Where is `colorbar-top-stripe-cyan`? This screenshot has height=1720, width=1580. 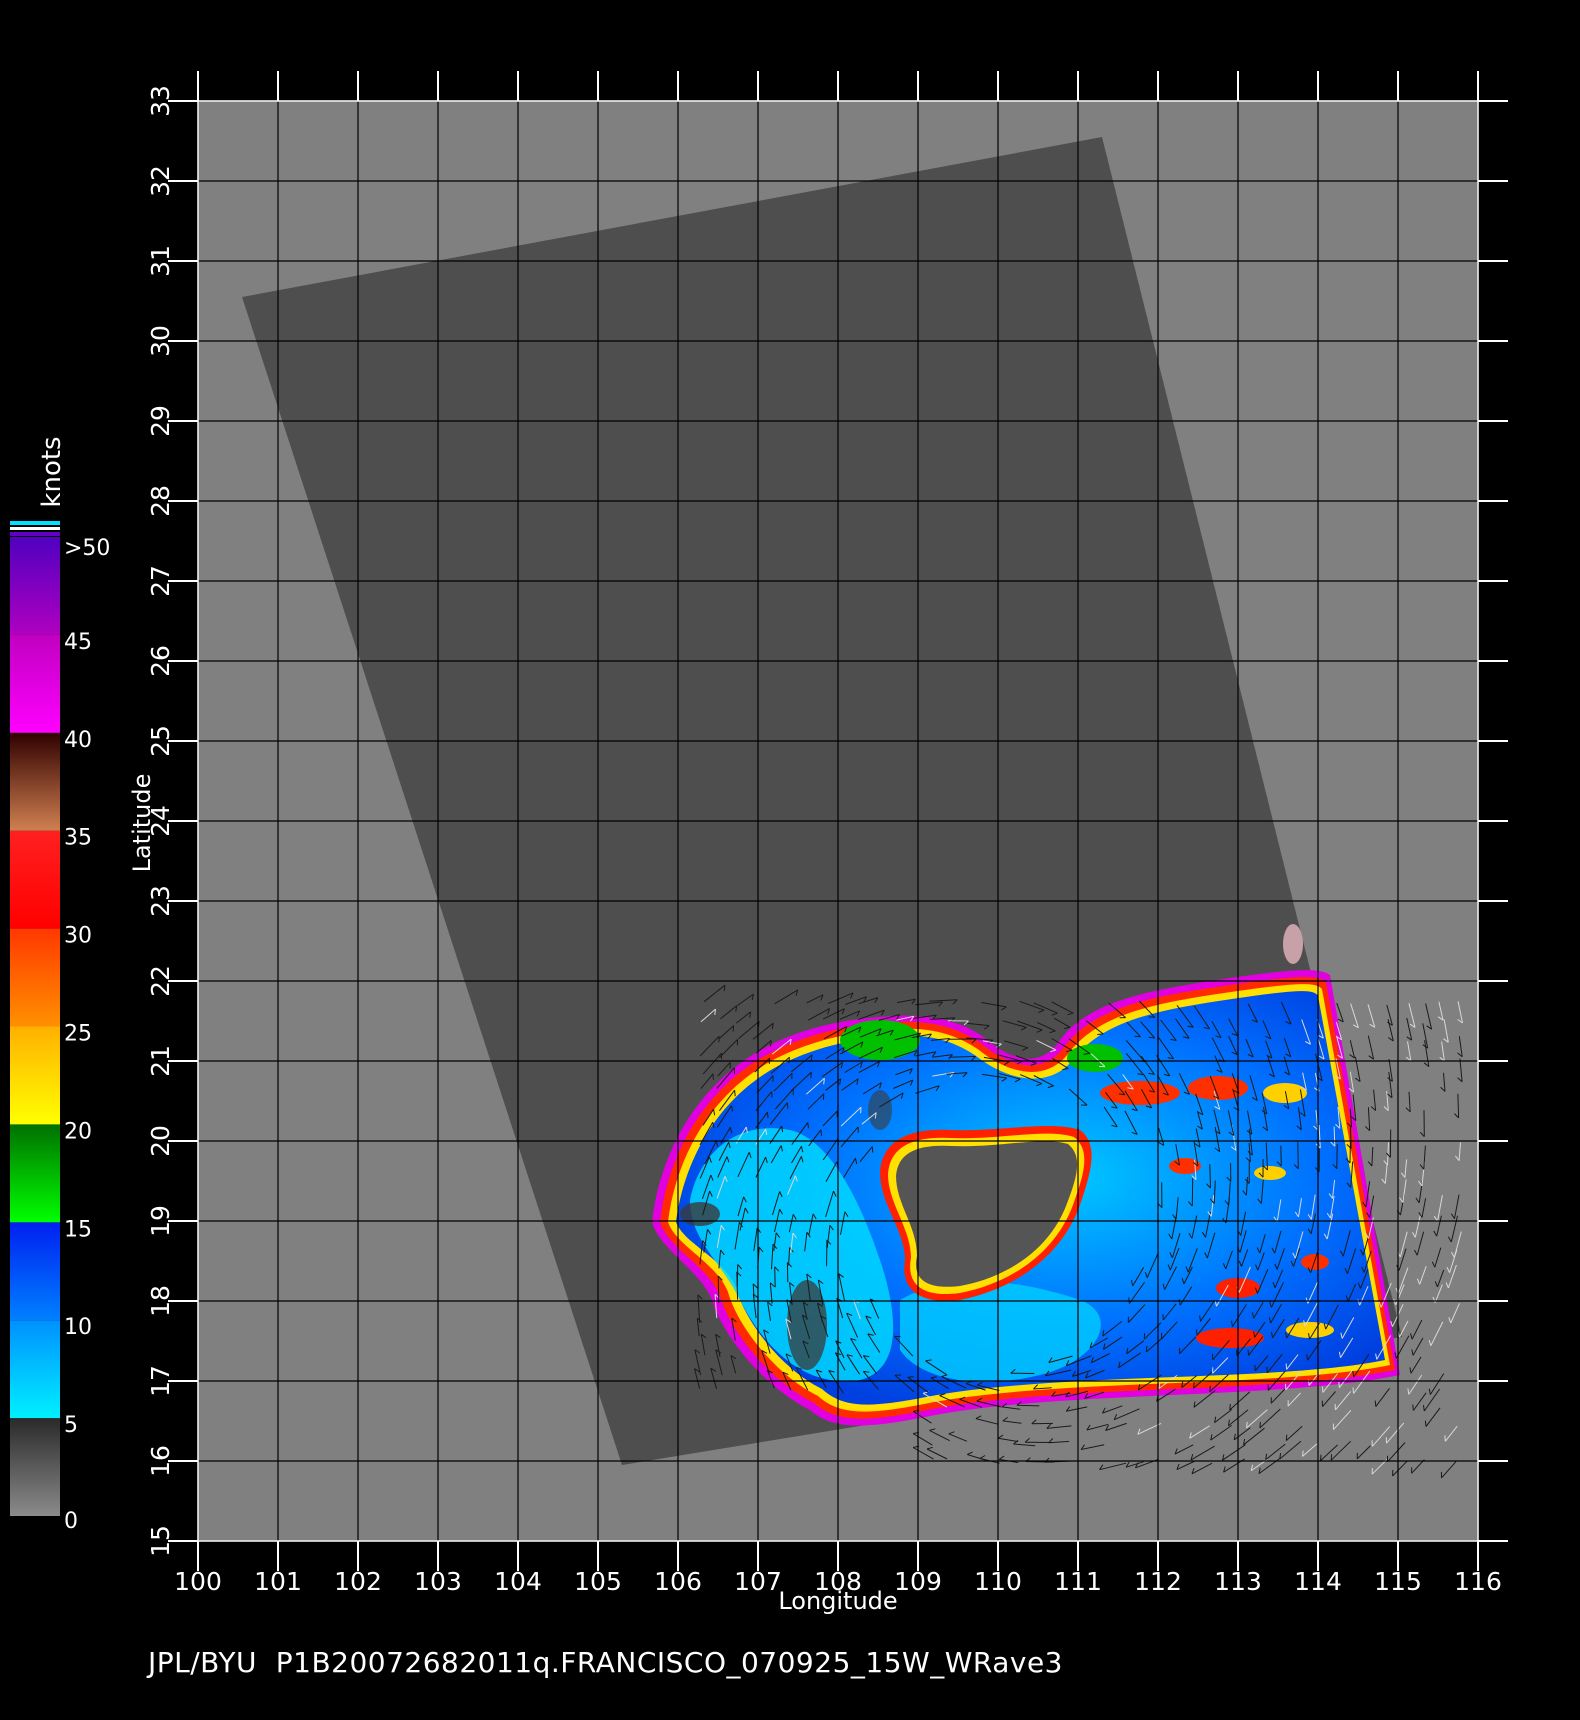 colorbar-top-stripe-cyan is located at coordinates (35, 523).